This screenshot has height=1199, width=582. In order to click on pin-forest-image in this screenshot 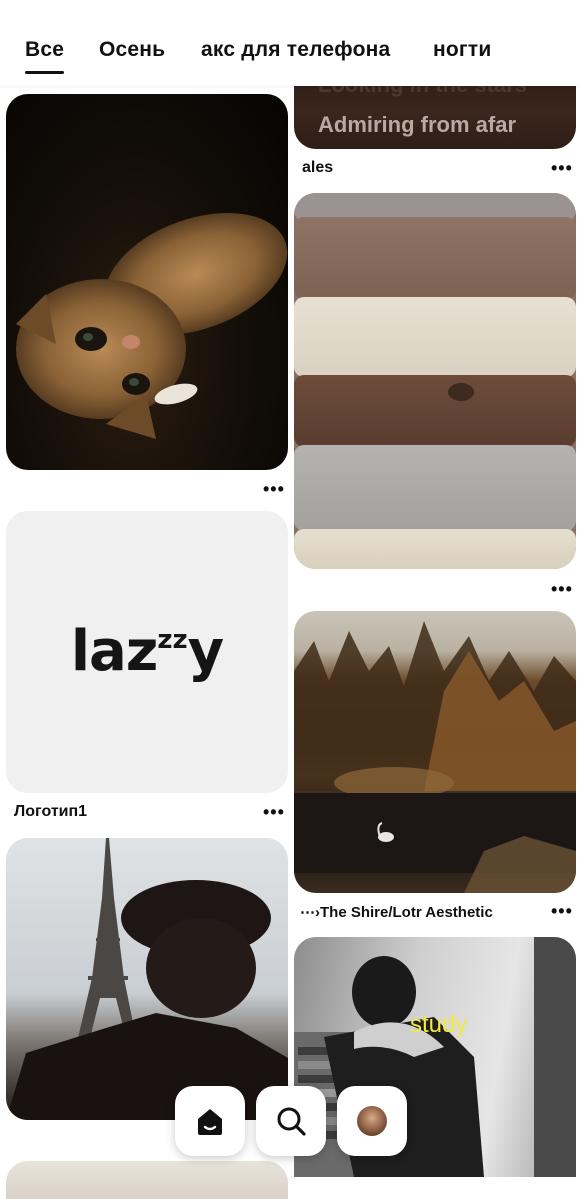, I will do `click(435, 752)`.